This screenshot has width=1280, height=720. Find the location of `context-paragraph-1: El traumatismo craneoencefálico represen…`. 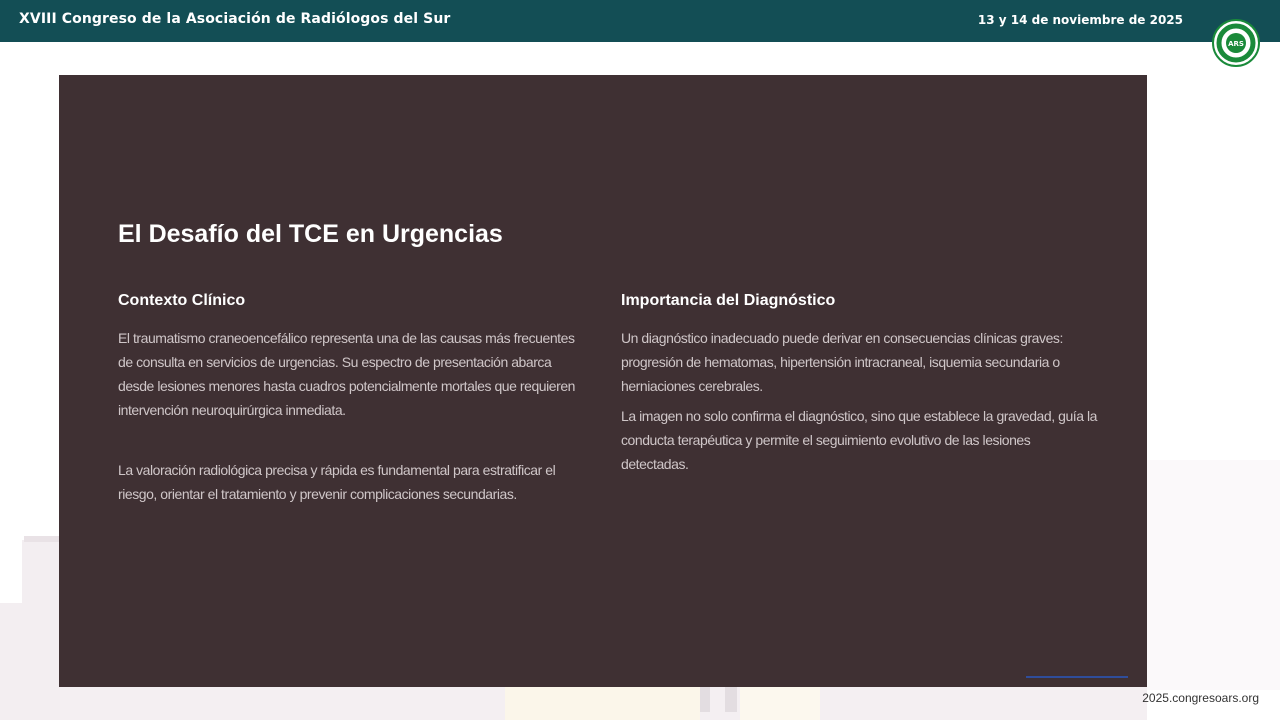

context-paragraph-1: El traumatismo craneoencefálico represen… is located at coordinates (346, 374).